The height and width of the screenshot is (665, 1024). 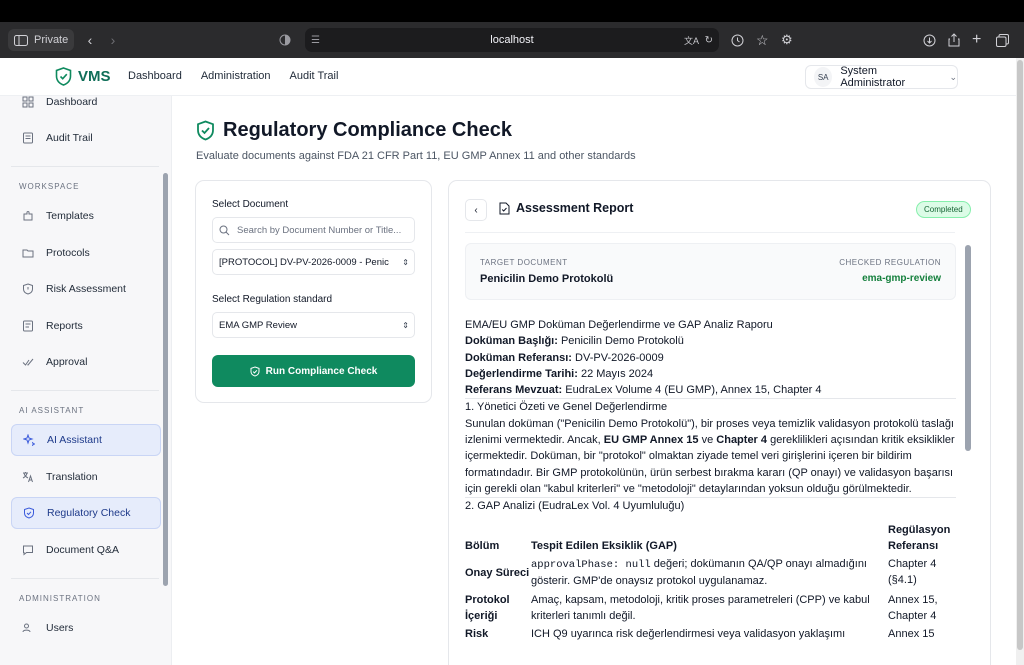 What do you see at coordinates (86, 628) in the screenshot?
I see `sidebar-item-users: Users` at bounding box center [86, 628].